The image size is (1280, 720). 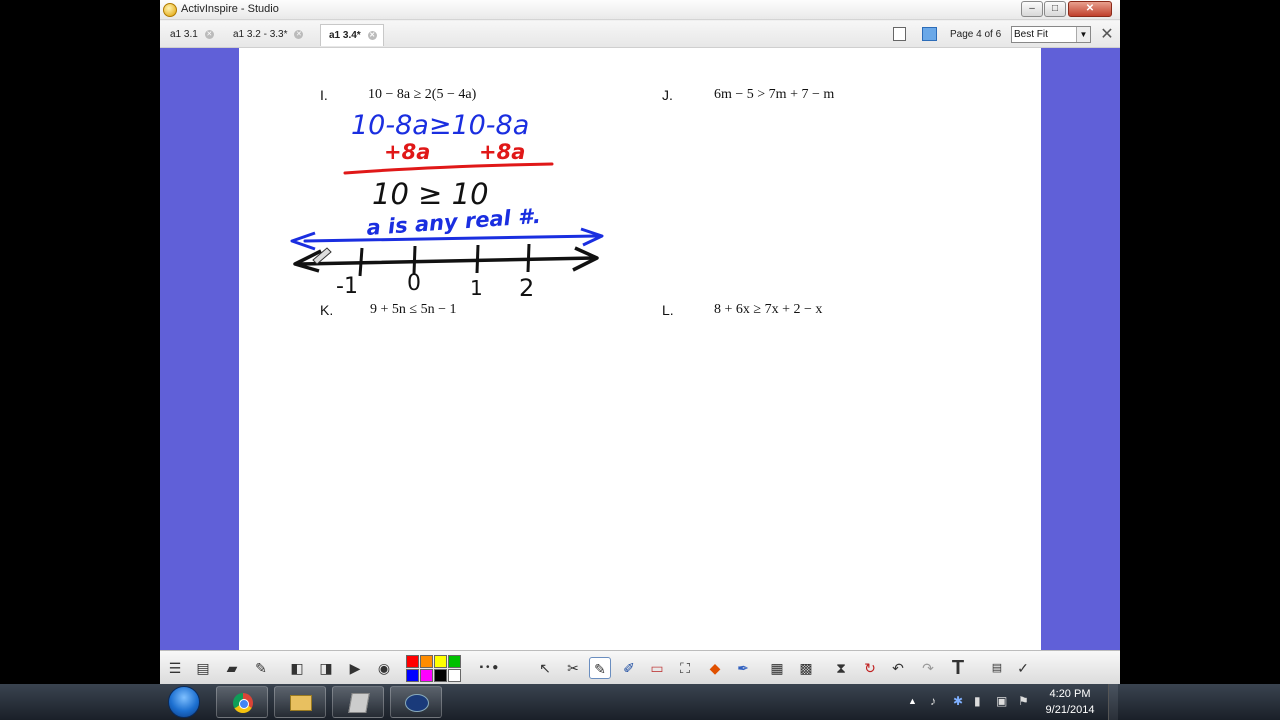 What do you see at coordinates (426, 661) in the screenshot?
I see `color-swatch-orange` at bounding box center [426, 661].